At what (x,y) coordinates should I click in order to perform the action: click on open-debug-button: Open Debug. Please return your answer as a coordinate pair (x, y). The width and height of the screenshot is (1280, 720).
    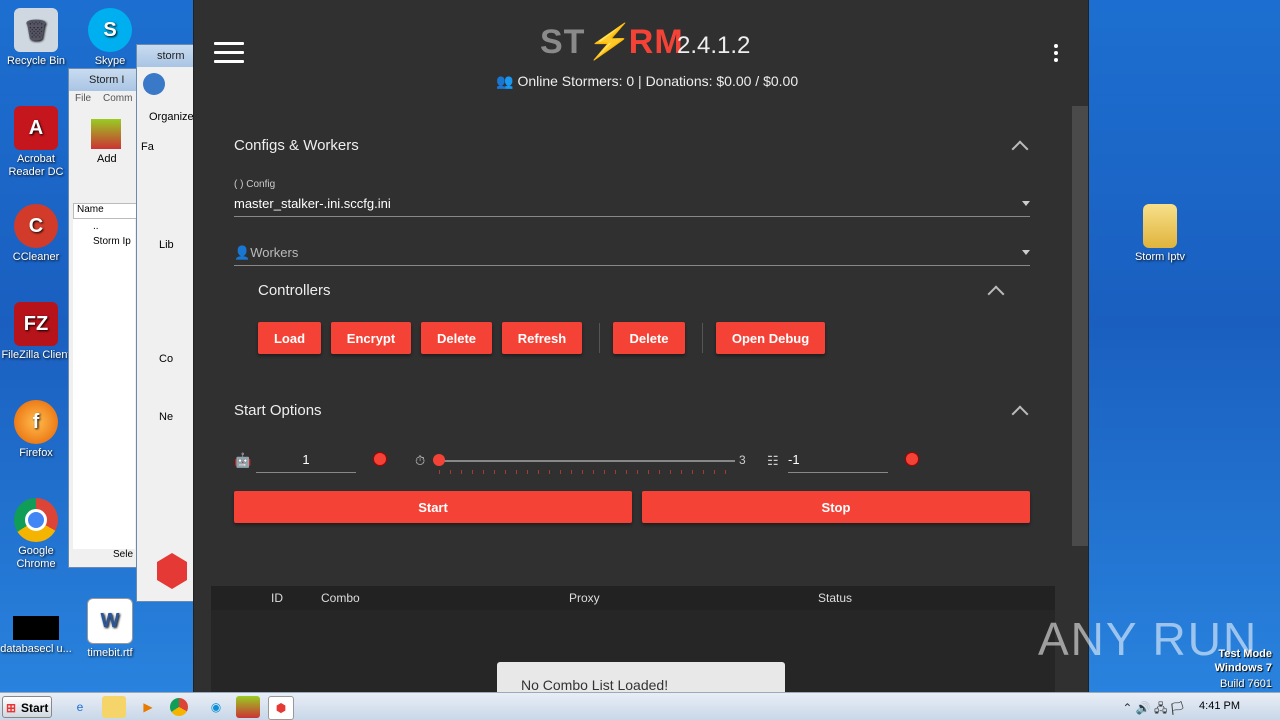
    Looking at the image, I should click on (770, 338).